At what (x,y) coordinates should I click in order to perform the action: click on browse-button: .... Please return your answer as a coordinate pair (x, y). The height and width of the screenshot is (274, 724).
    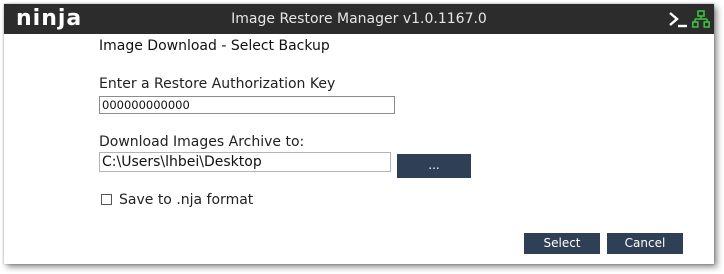
    Looking at the image, I should click on (434, 166).